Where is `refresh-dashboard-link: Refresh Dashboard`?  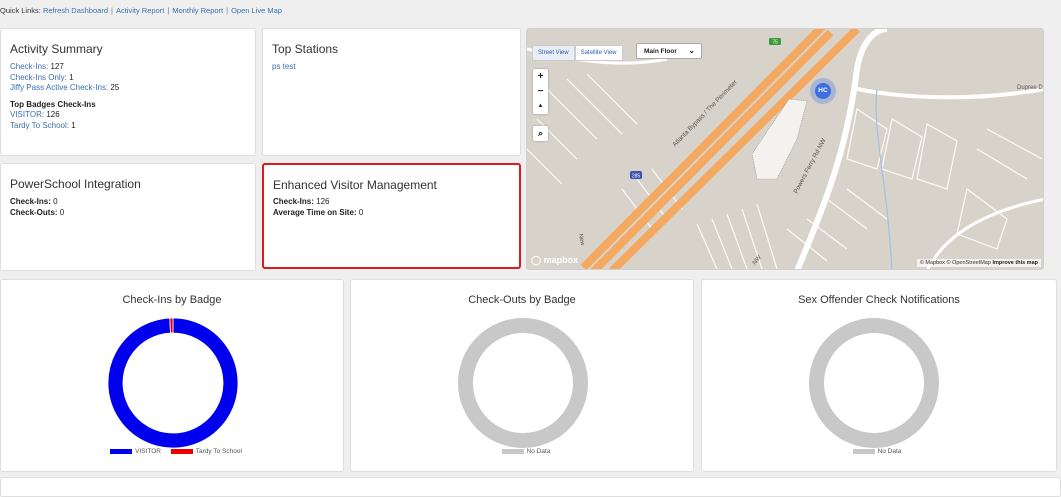
refresh-dashboard-link: Refresh Dashboard is located at coordinates (75, 10).